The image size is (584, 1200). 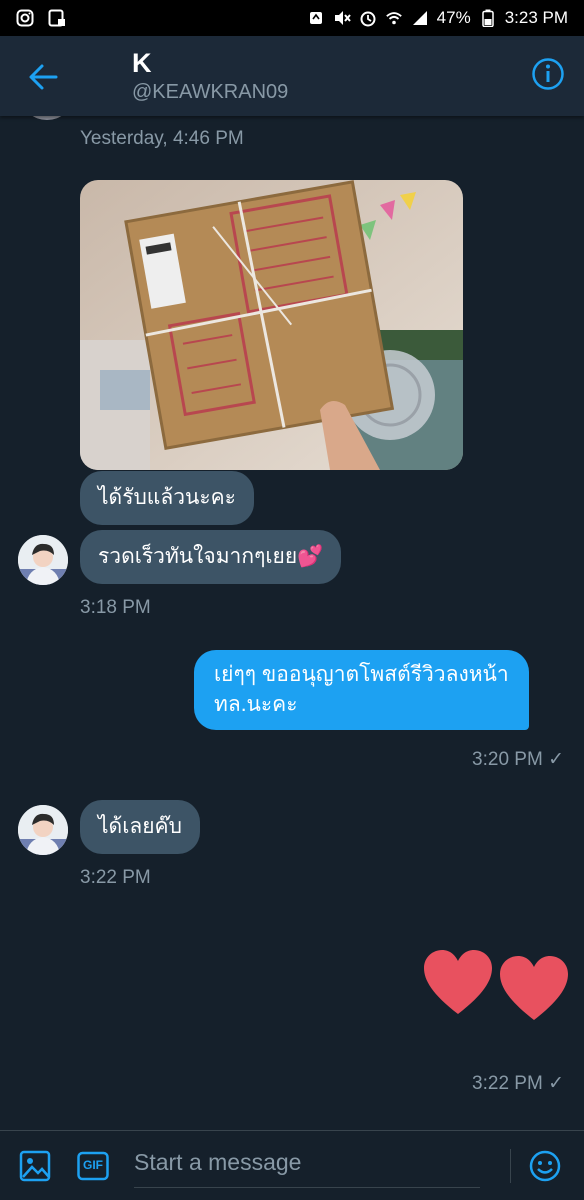 I want to click on signal-icon, so click(x=420, y=18).